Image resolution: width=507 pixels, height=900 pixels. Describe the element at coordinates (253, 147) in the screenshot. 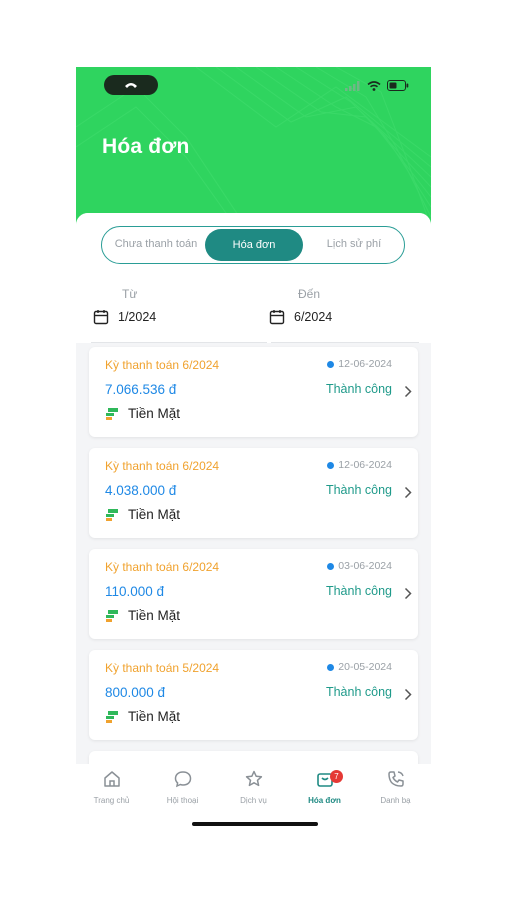

I see `header: Hóa đơn` at that location.